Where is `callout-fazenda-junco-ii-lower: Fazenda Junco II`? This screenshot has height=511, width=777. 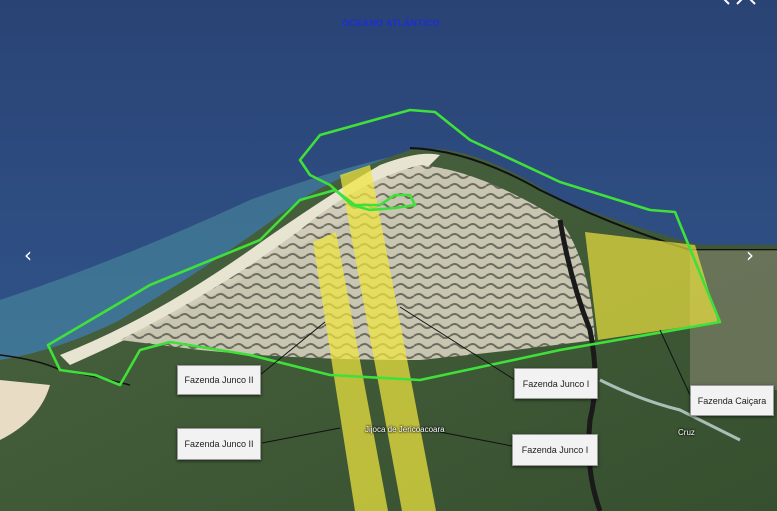
callout-fazenda-junco-ii-lower: Fazenda Junco II is located at coordinates (219, 444).